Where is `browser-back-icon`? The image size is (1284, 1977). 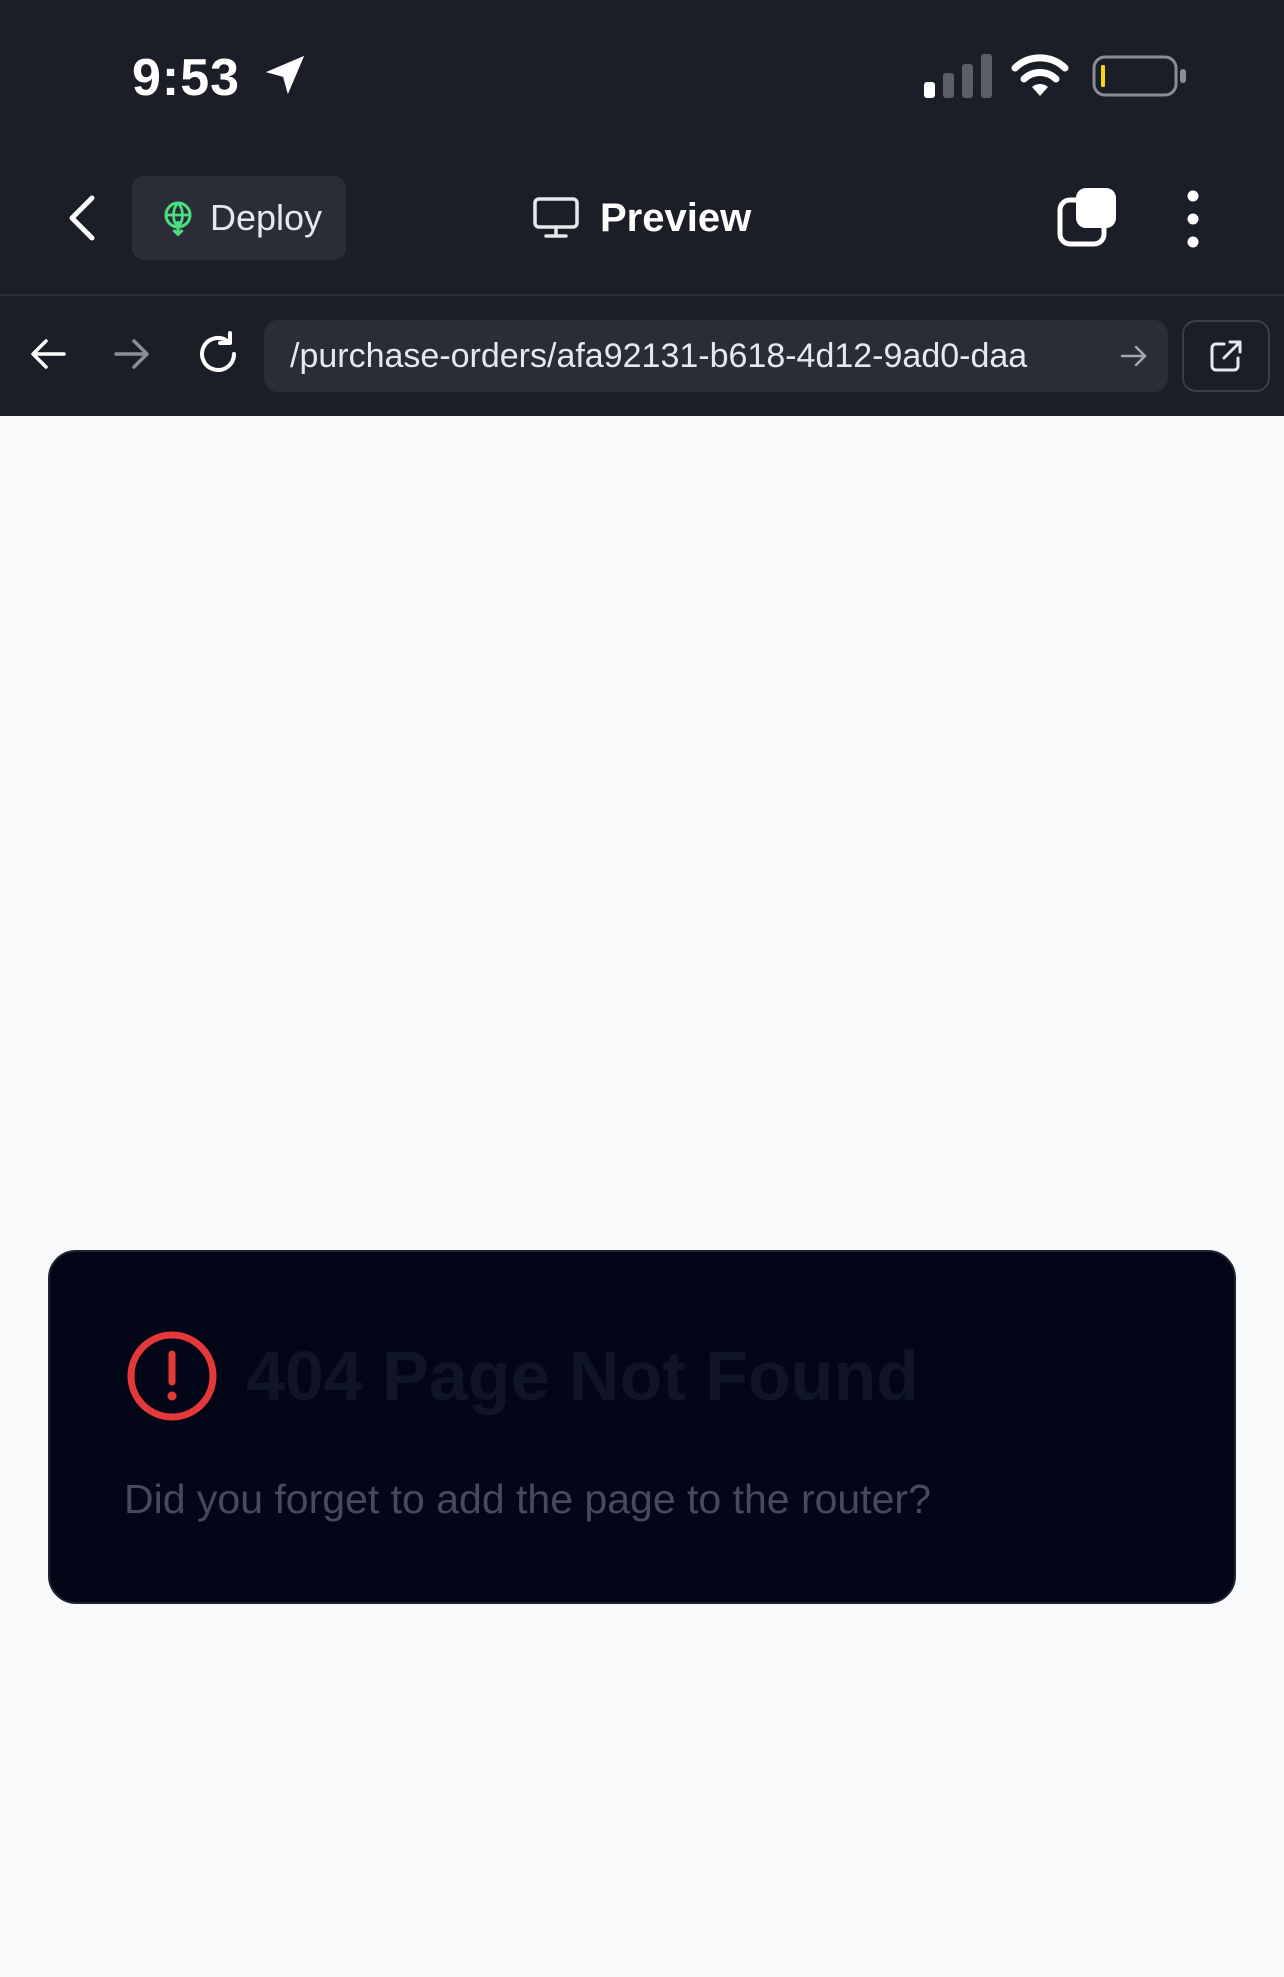
browser-back-icon is located at coordinates (48, 354).